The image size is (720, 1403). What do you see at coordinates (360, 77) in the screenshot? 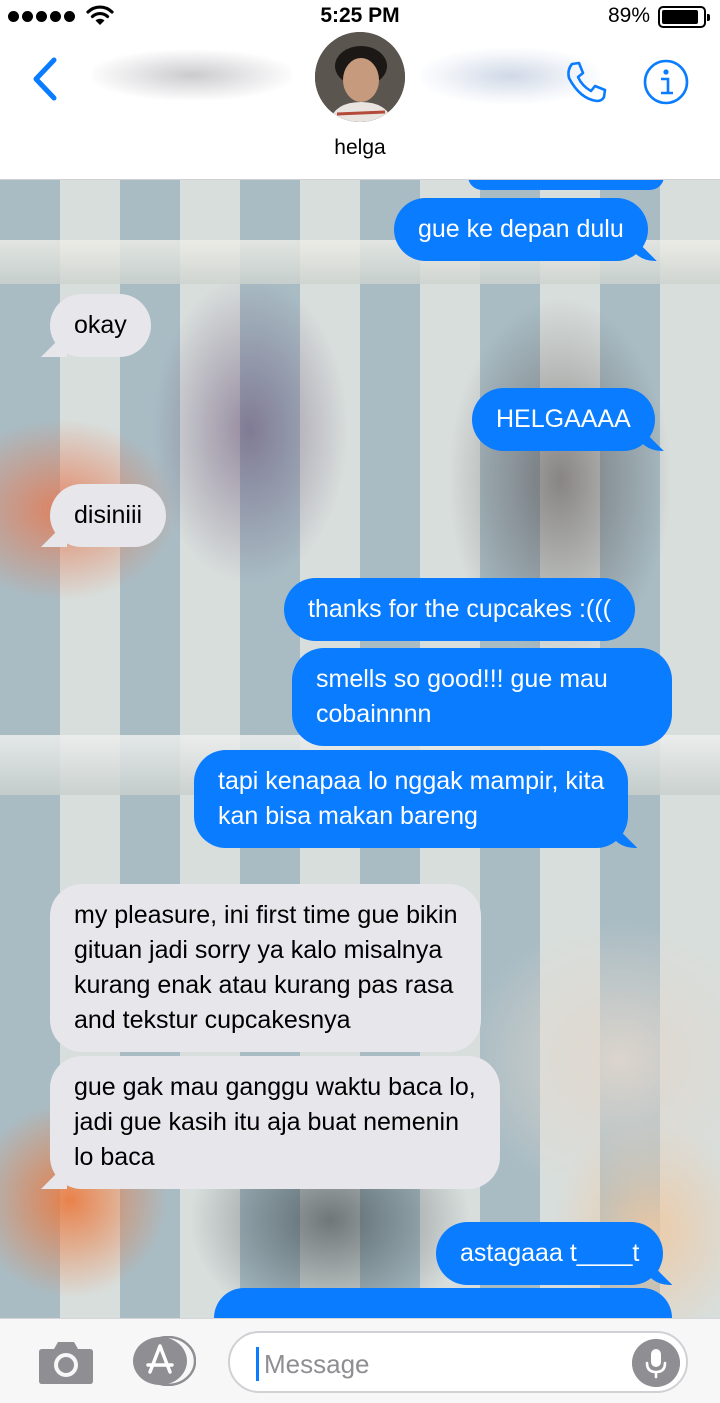
I see `avatar` at bounding box center [360, 77].